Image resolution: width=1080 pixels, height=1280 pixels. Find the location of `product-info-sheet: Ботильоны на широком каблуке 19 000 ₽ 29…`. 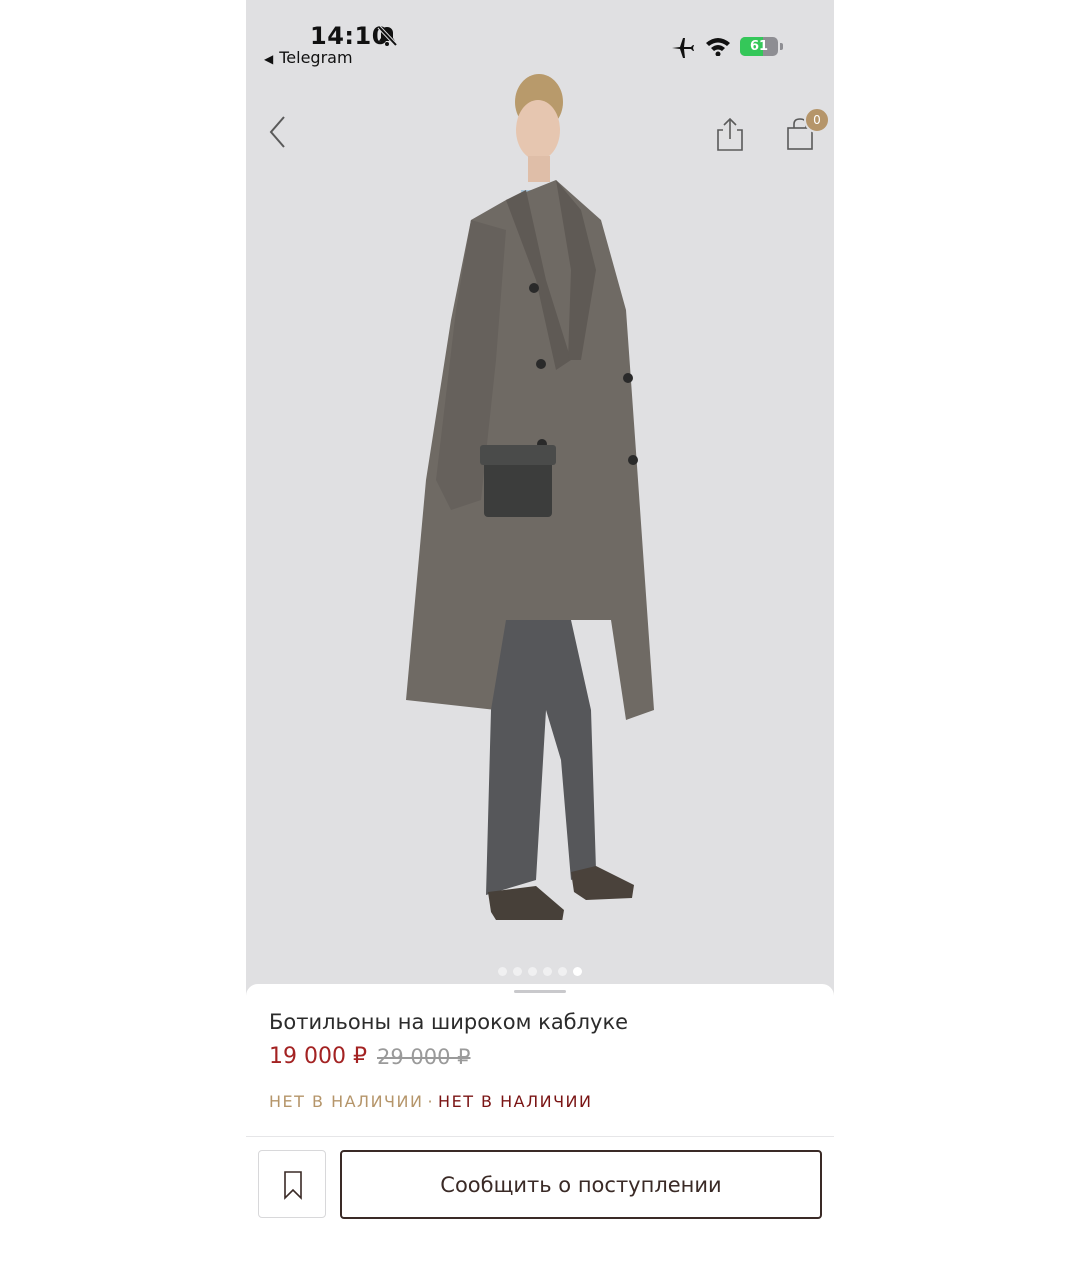

product-info-sheet: Ботильоны на широком каблуке 19 000 ₽ 29… is located at coordinates (540, 1132).